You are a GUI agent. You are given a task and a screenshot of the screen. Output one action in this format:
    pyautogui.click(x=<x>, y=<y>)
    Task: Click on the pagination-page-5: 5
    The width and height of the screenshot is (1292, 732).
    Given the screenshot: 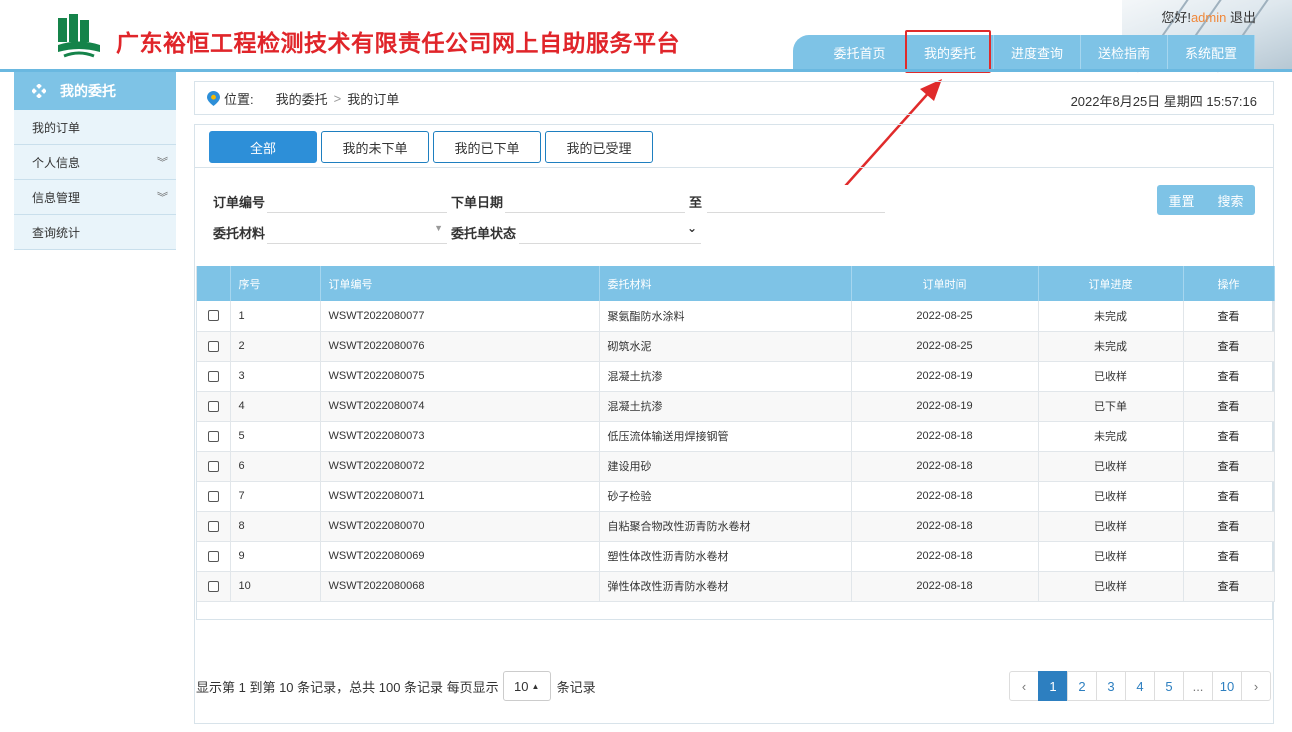 What is the action you would take?
    pyautogui.click(x=1169, y=686)
    